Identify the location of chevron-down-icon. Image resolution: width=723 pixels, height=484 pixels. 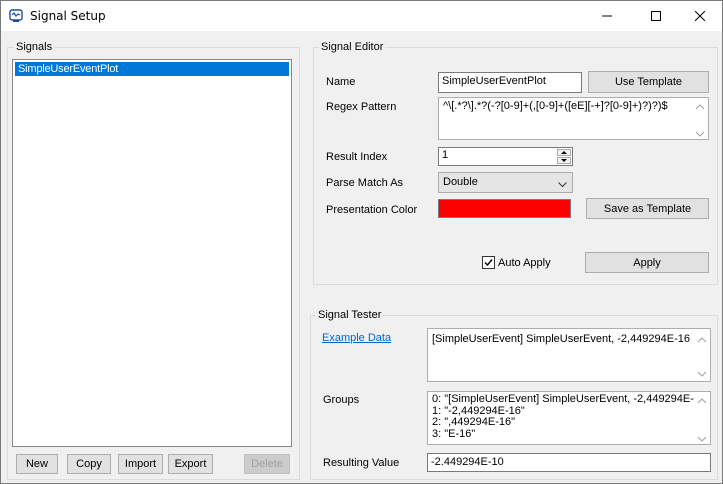
(562, 185).